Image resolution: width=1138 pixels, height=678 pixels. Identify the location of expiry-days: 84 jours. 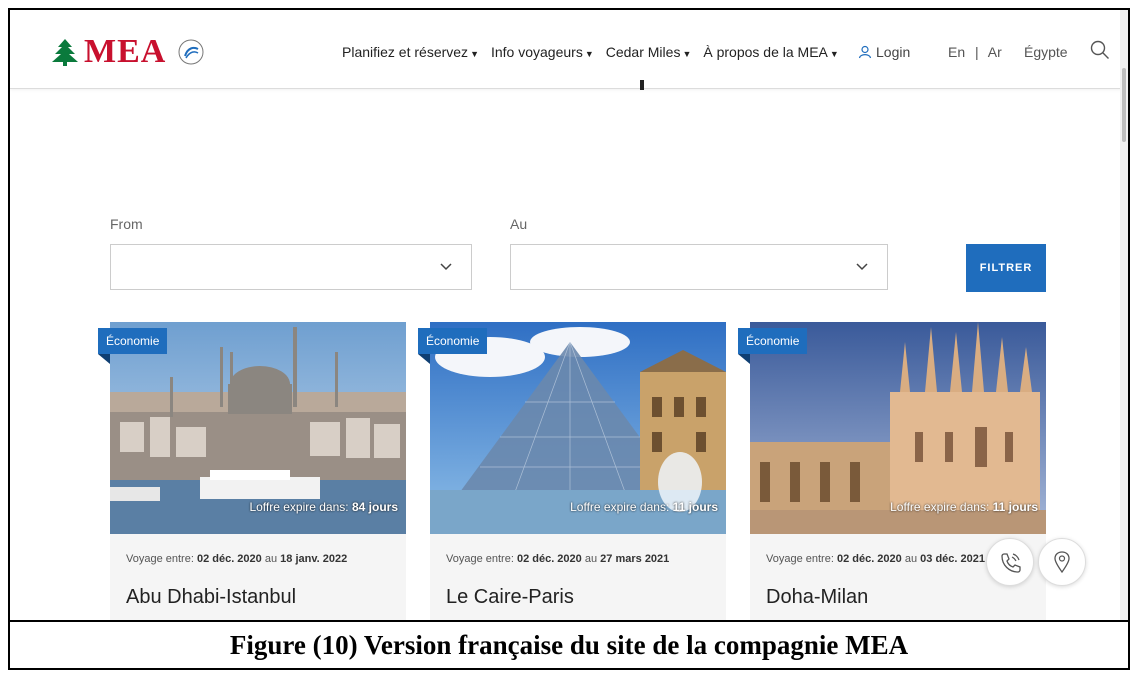
(374, 507).